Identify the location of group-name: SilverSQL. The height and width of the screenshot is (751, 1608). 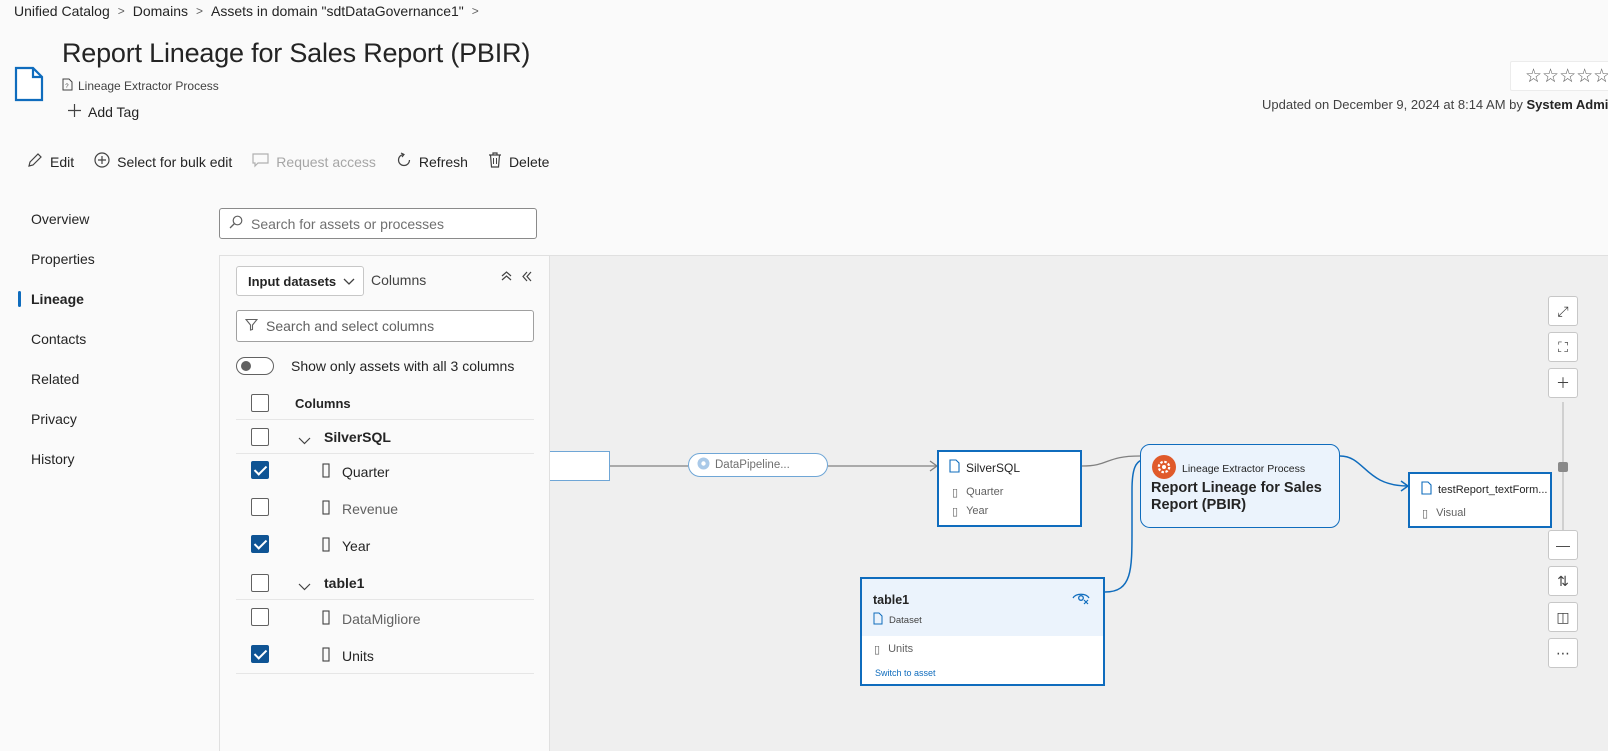
(357, 437).